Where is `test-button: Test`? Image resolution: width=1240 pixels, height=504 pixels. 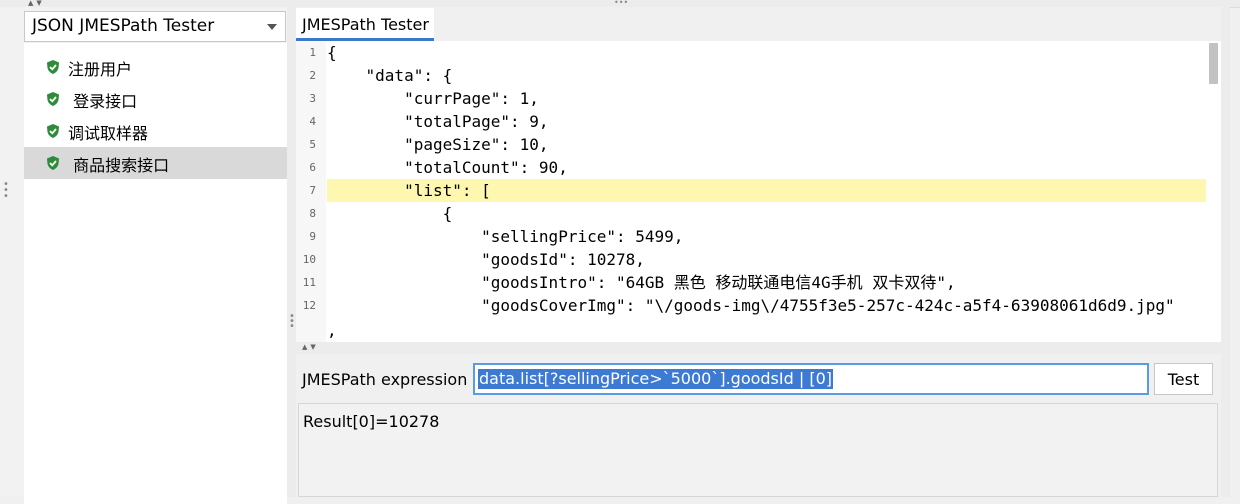 test-button: Test is located at coordinates (1183, 379).